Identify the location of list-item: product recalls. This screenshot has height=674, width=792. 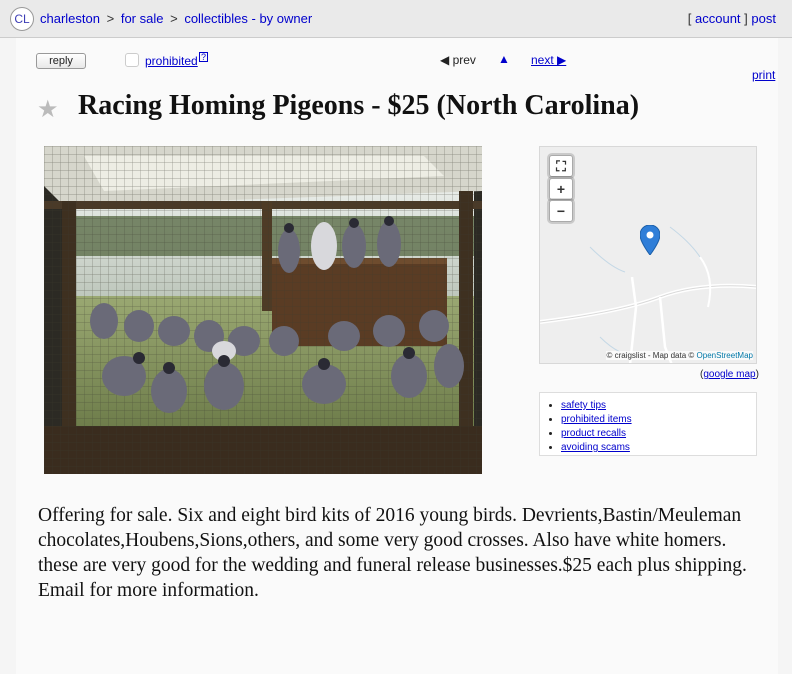
(658, 434).